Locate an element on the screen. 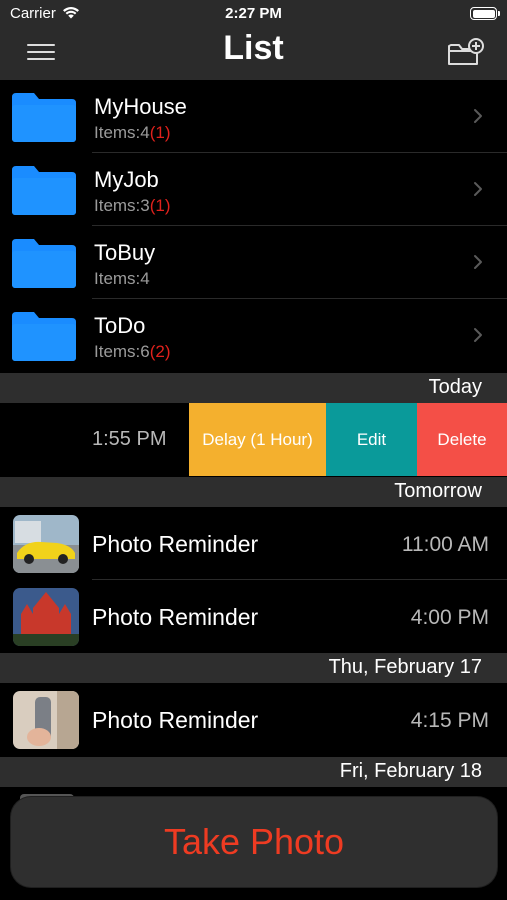 This screenshot has width=507, height=900. section-title: Tomorrow is located at coordinates (438, 491).